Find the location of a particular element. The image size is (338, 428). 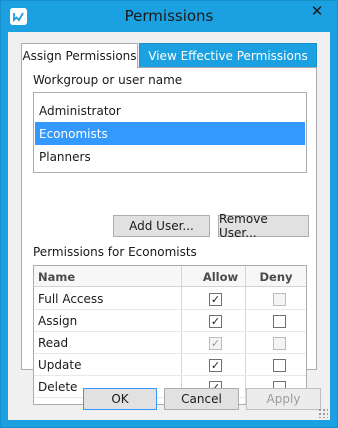

table-row: Full Access ✓ is located at coordinates (170, 299).